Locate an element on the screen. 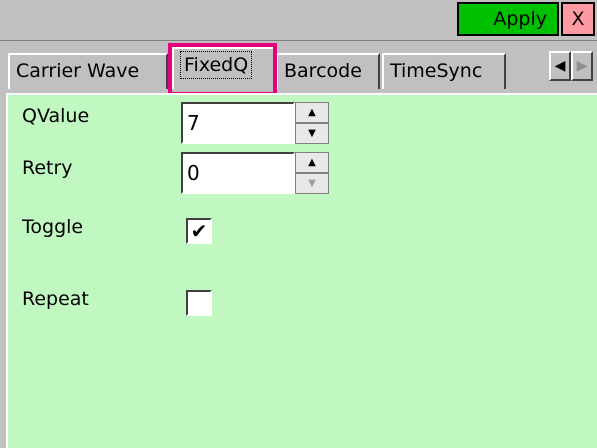  tab-label: FixedQ is located at coordinates (216, 65).